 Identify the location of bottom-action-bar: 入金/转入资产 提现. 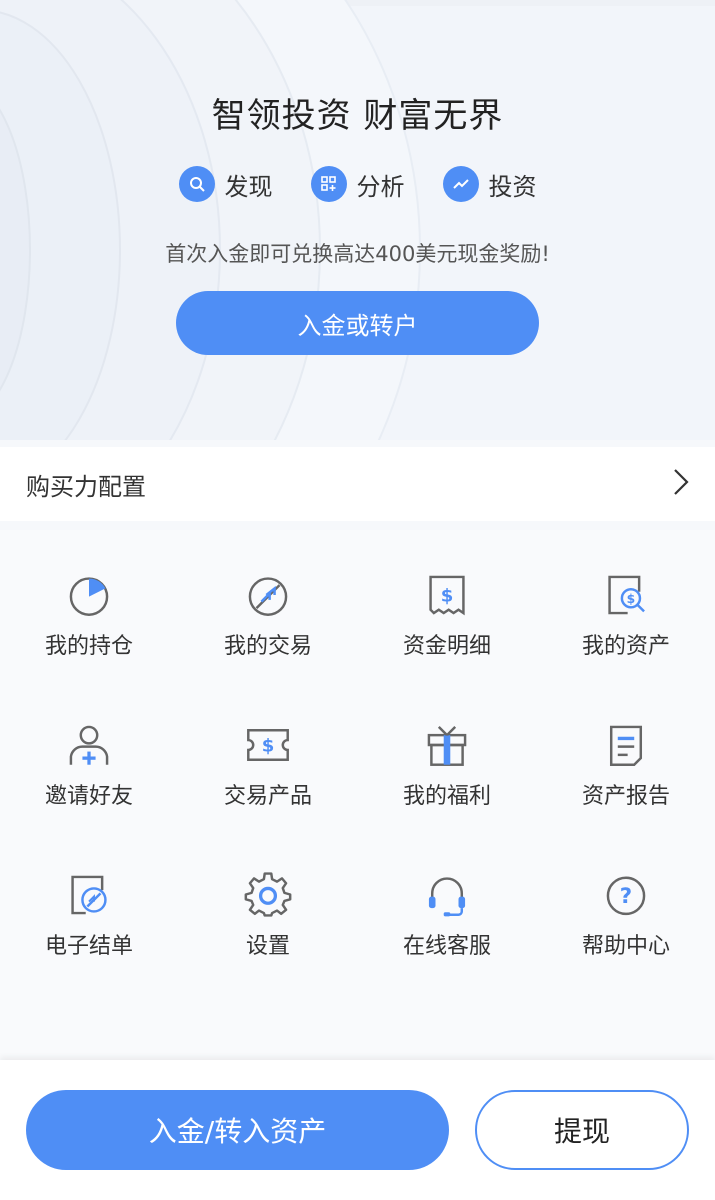
(357, 1130).